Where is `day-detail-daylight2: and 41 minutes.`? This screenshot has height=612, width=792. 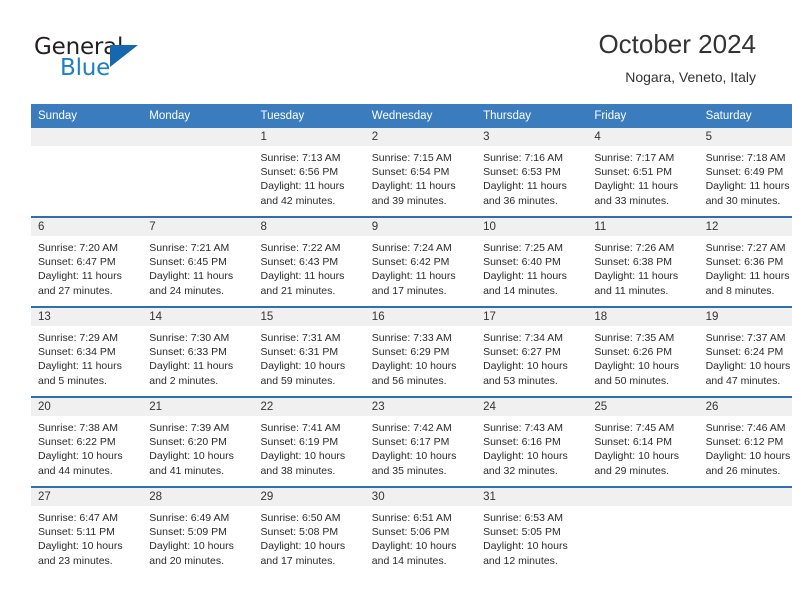
day-detail-daylight2: and 41 minutes. is located at coordinates (186, 470).